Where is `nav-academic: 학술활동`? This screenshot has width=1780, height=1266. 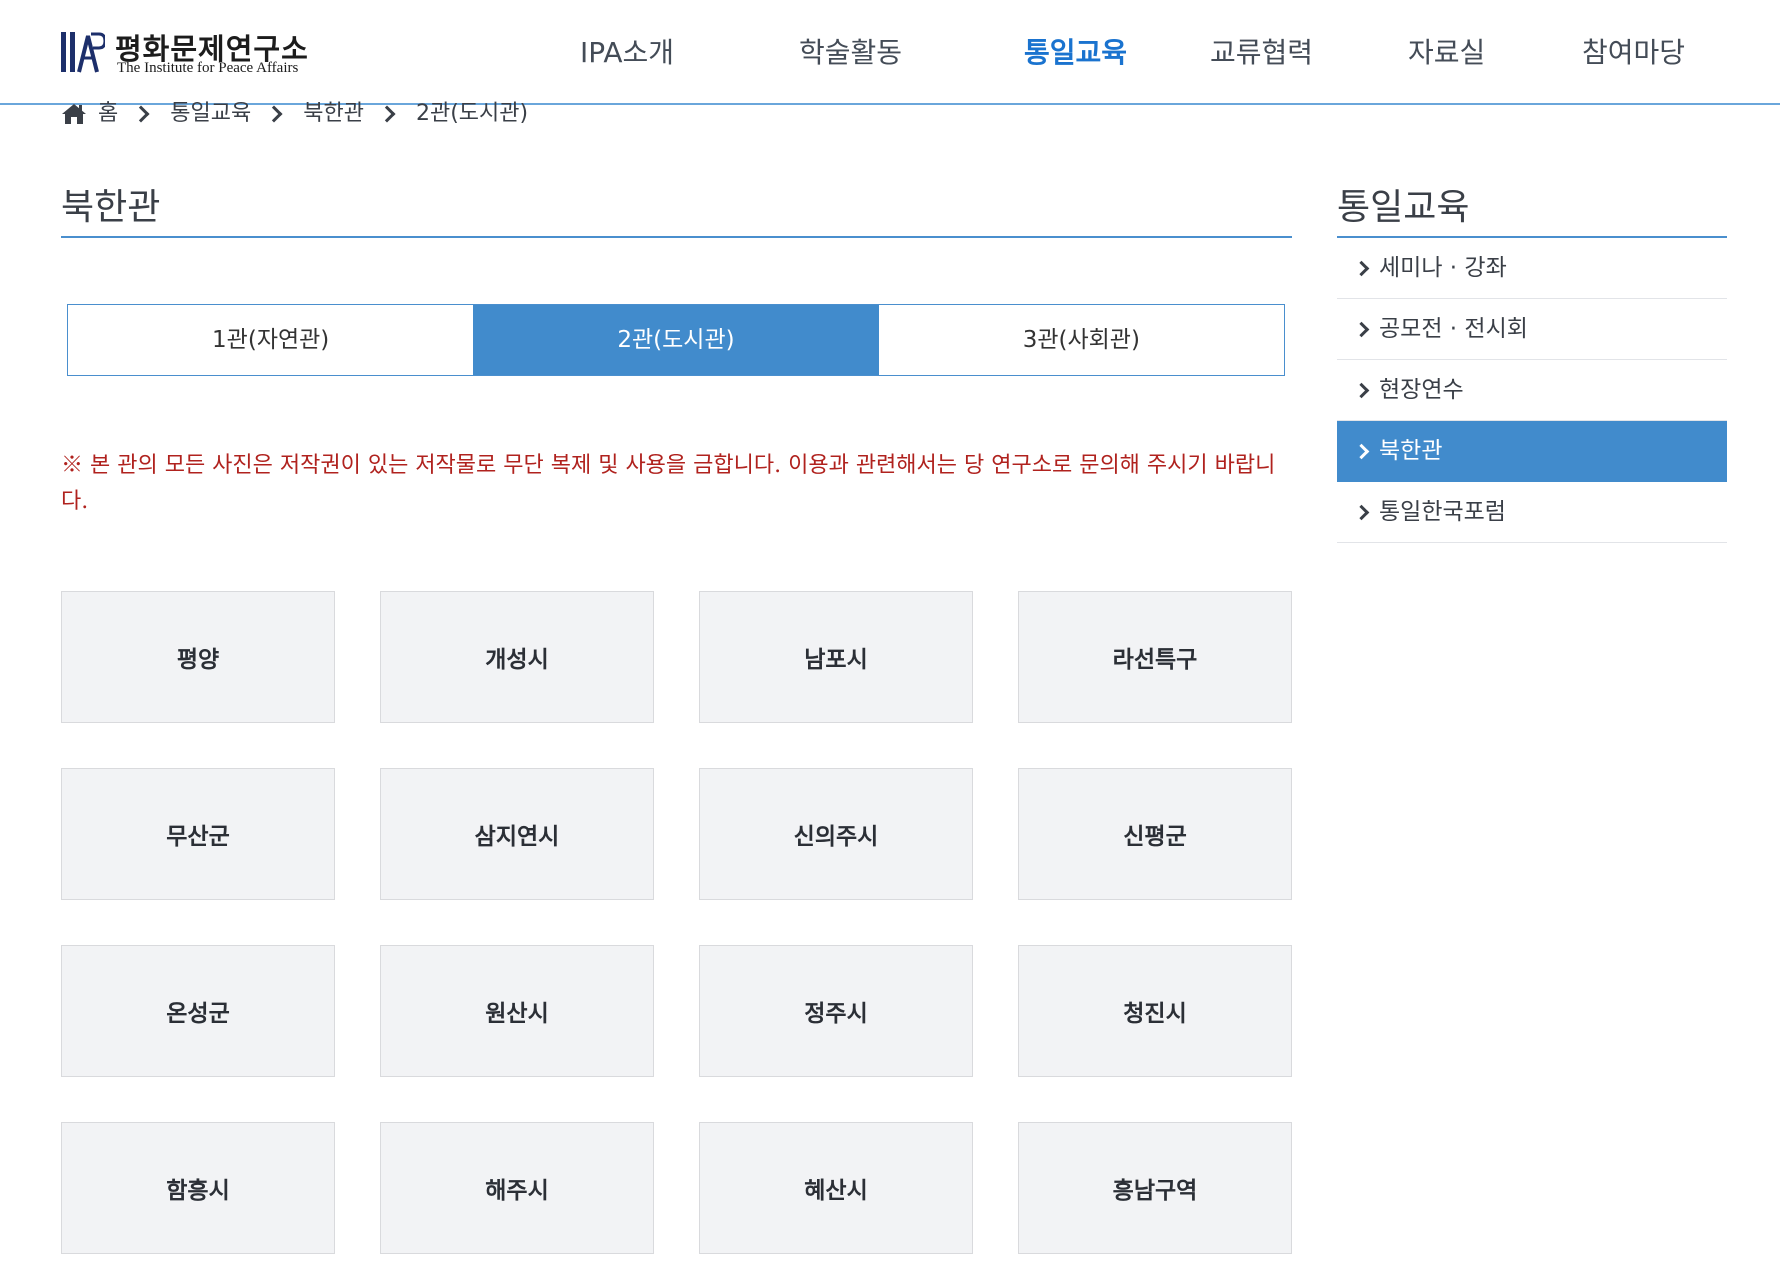
nav-academic: 학술활동 is located at coordinates (850, 53).